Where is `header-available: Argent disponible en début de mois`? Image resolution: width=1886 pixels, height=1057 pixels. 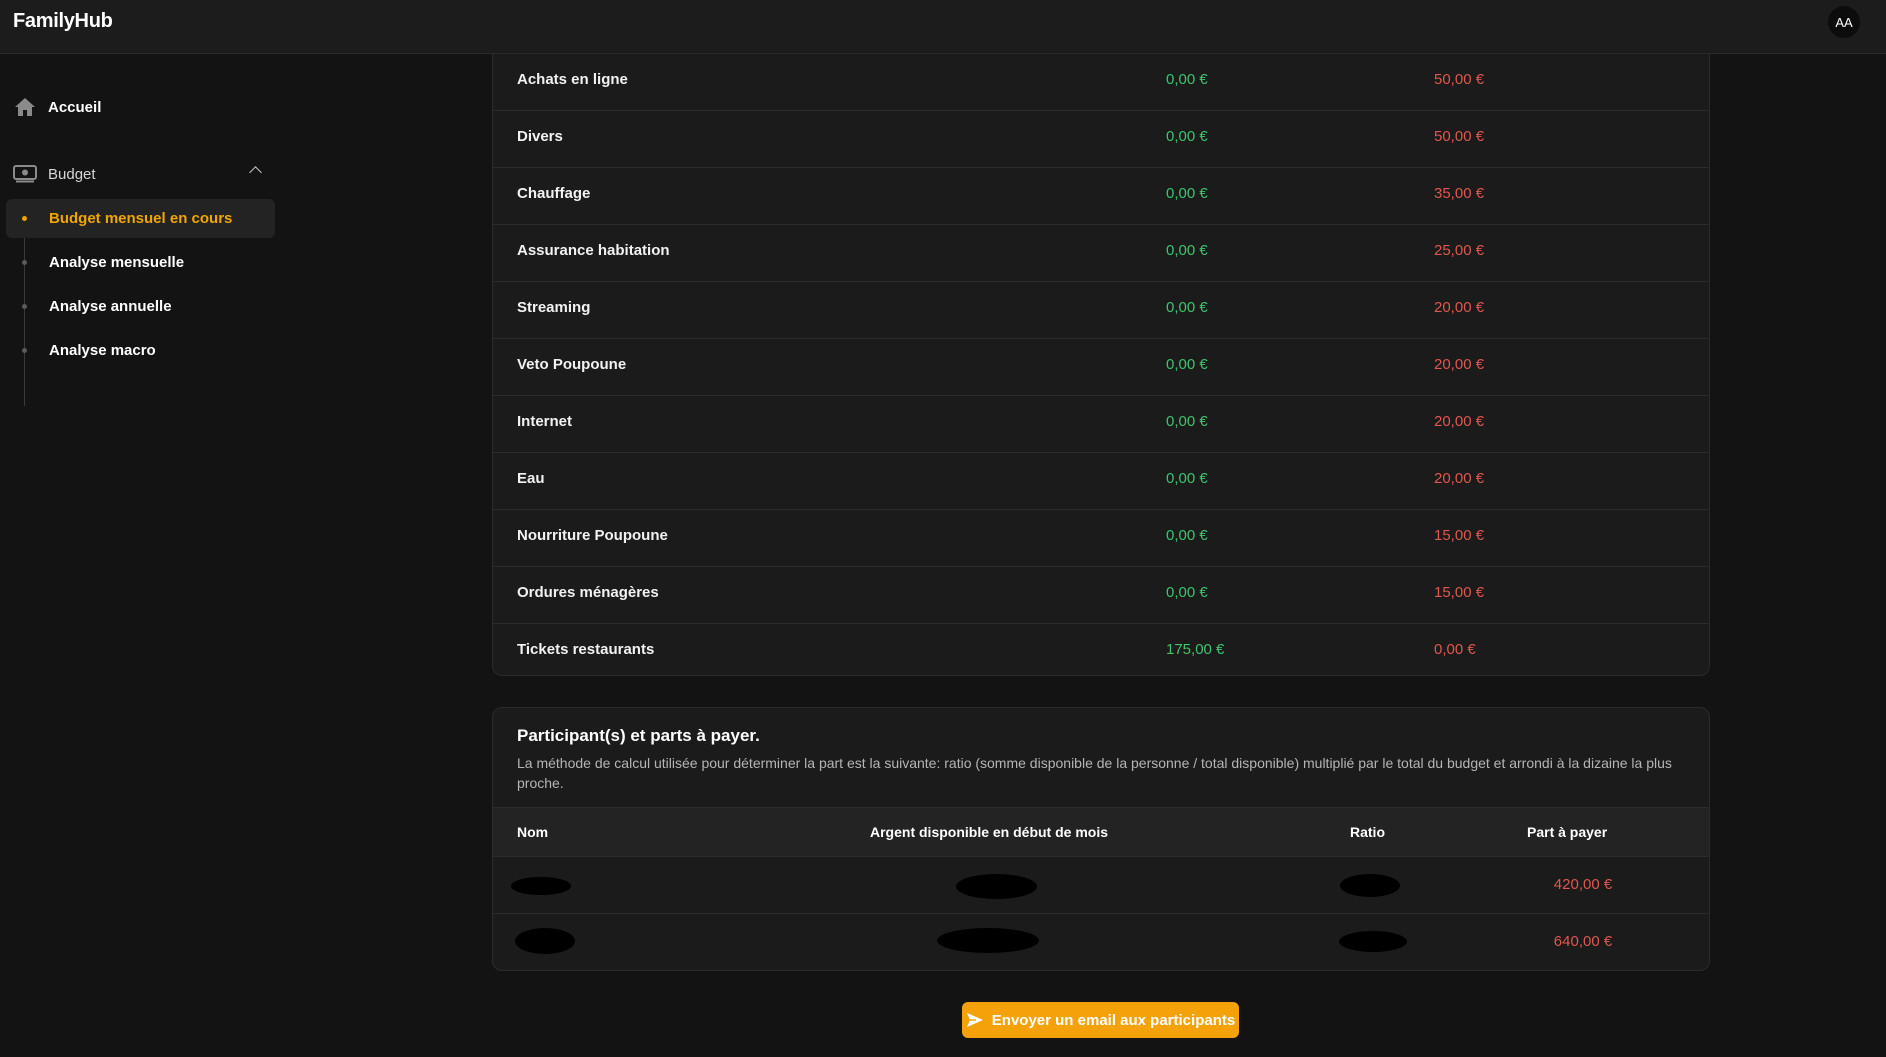 header-available: Argent disponible en début de mois is located at coordinates (989, 832).